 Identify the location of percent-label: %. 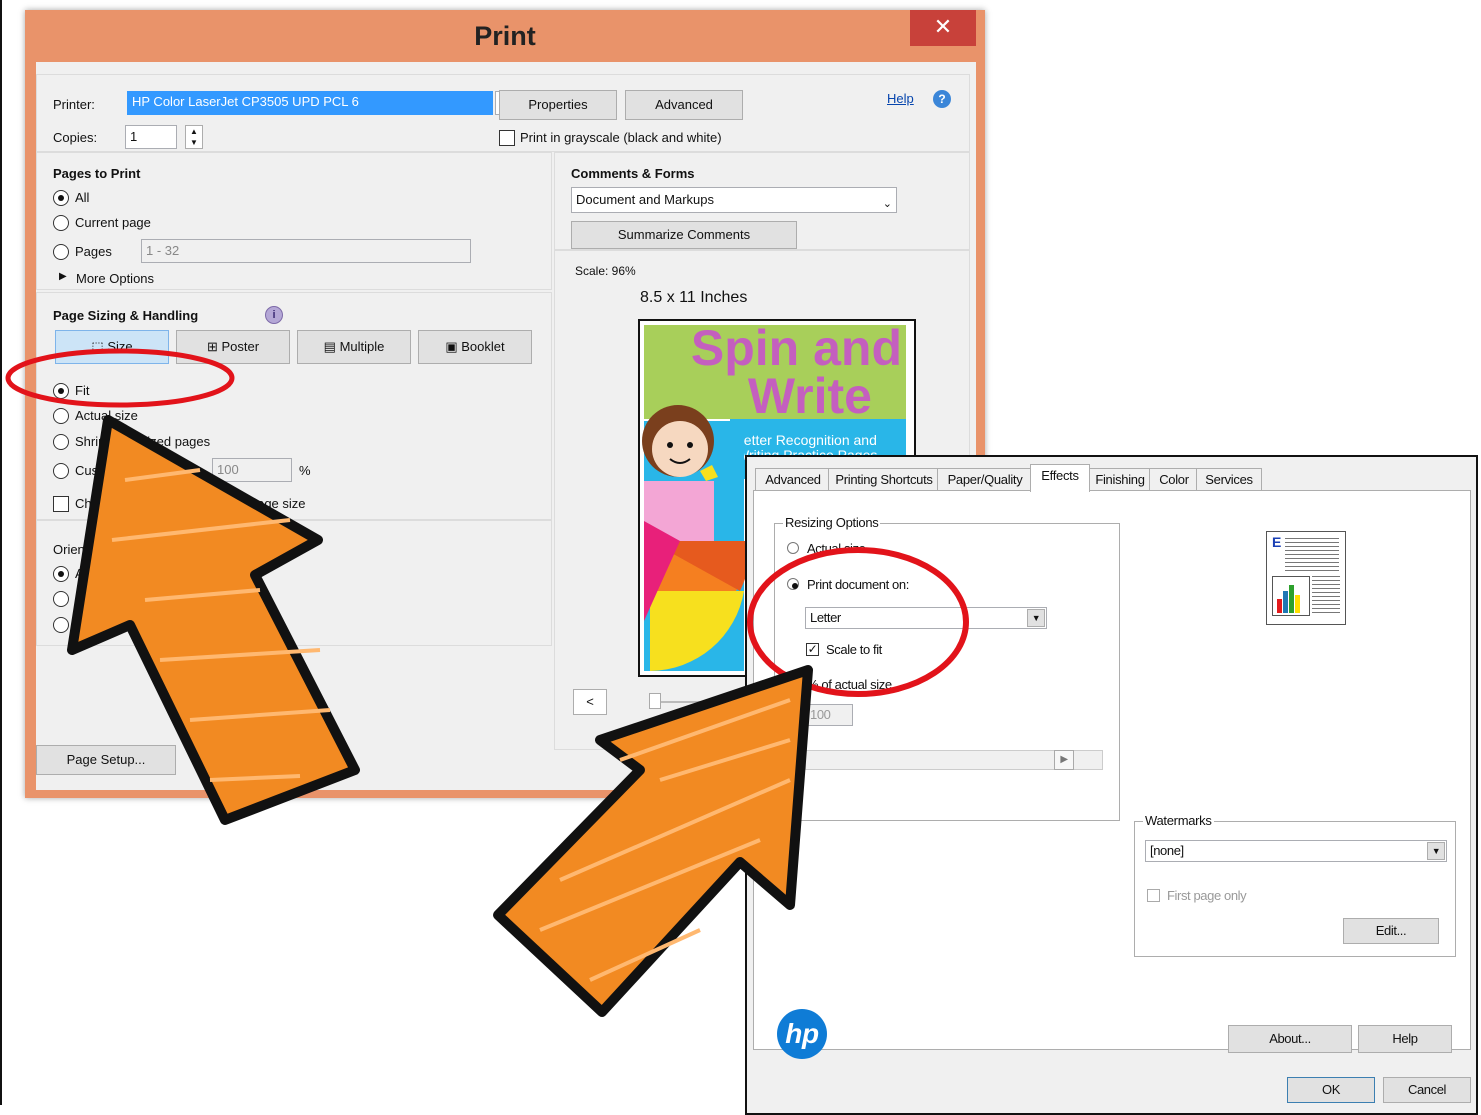
(305, 470).